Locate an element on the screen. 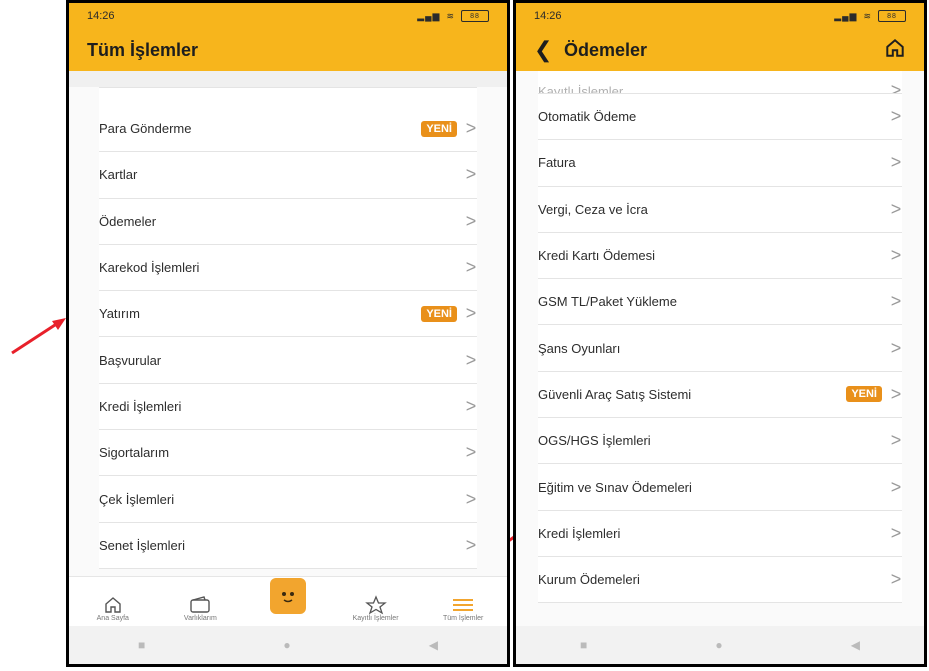 The width and height of the screenshot is (929, 671). tab-home: Ana Sayfa is located at coordinates (113, 608).